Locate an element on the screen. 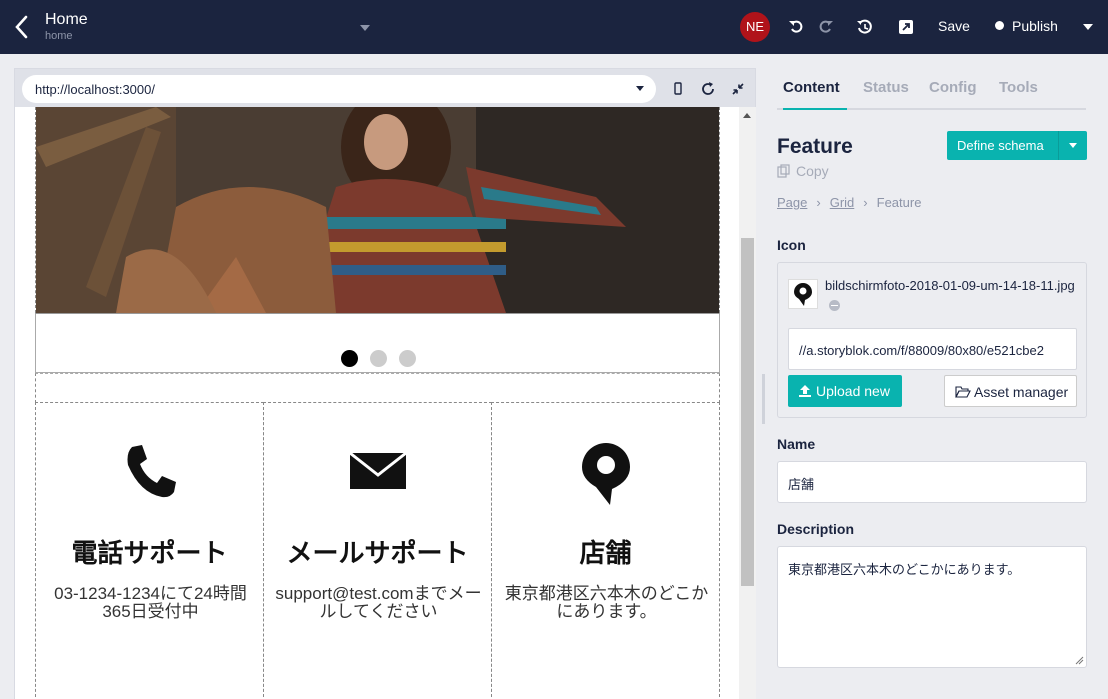 Image resolution: width=1108 pixels, height=699 pixels. feature-card: 電話サポート 03-1234-1234にて24時間365日受付中 is located at coordinates (149, 550).